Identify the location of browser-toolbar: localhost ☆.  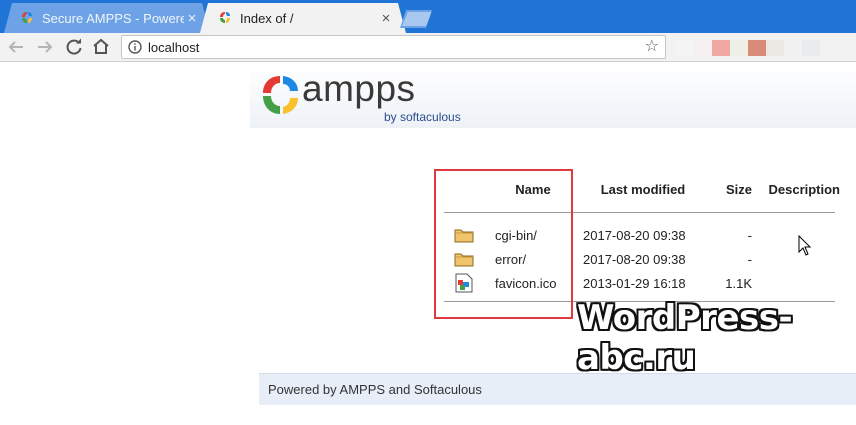
(428, 47).